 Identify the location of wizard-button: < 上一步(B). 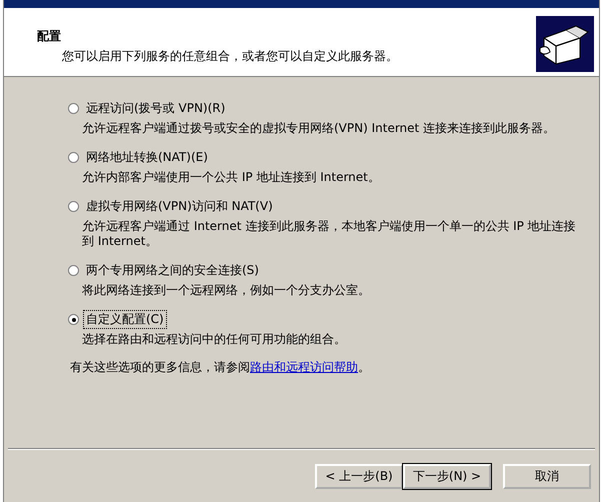
(359, 476).